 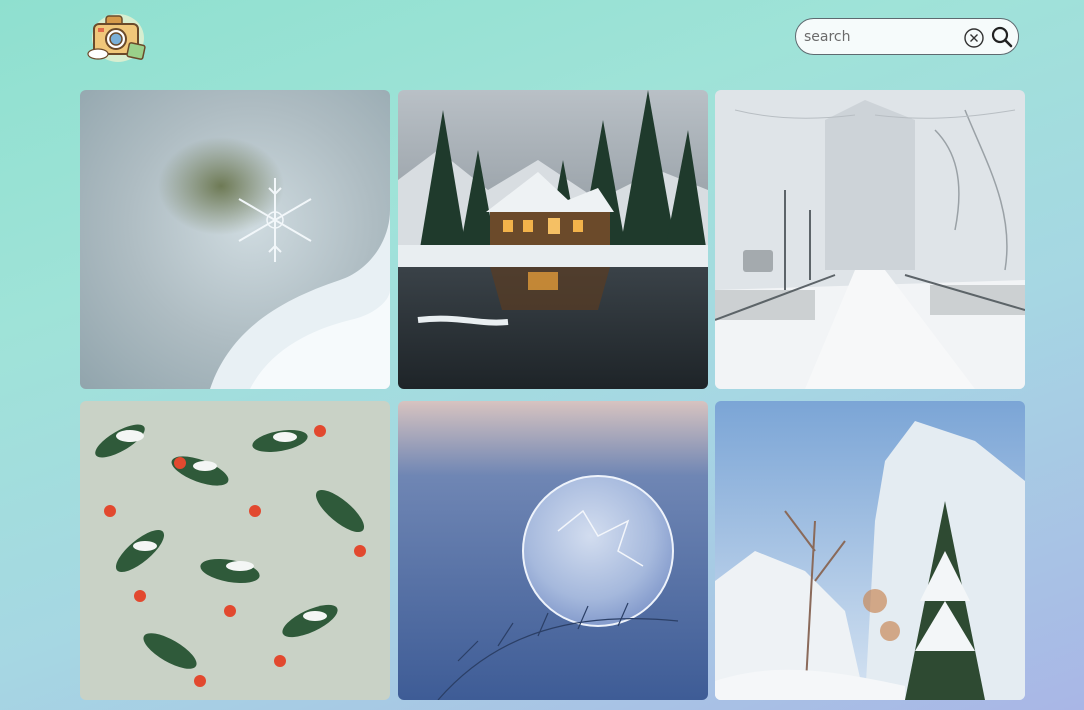 I want to click on search-input, so click(x=879, y=36).